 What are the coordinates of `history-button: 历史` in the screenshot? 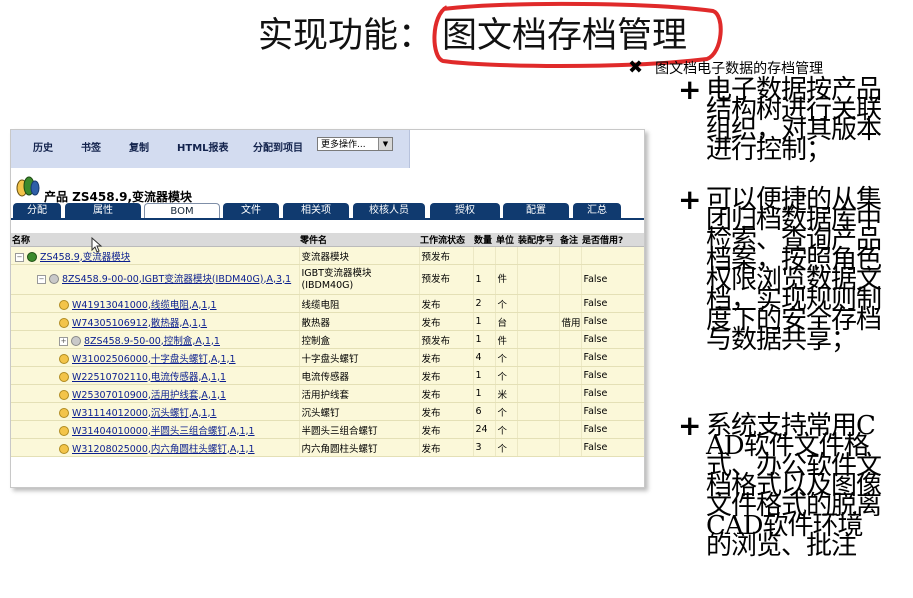 It's located at (43, 146).